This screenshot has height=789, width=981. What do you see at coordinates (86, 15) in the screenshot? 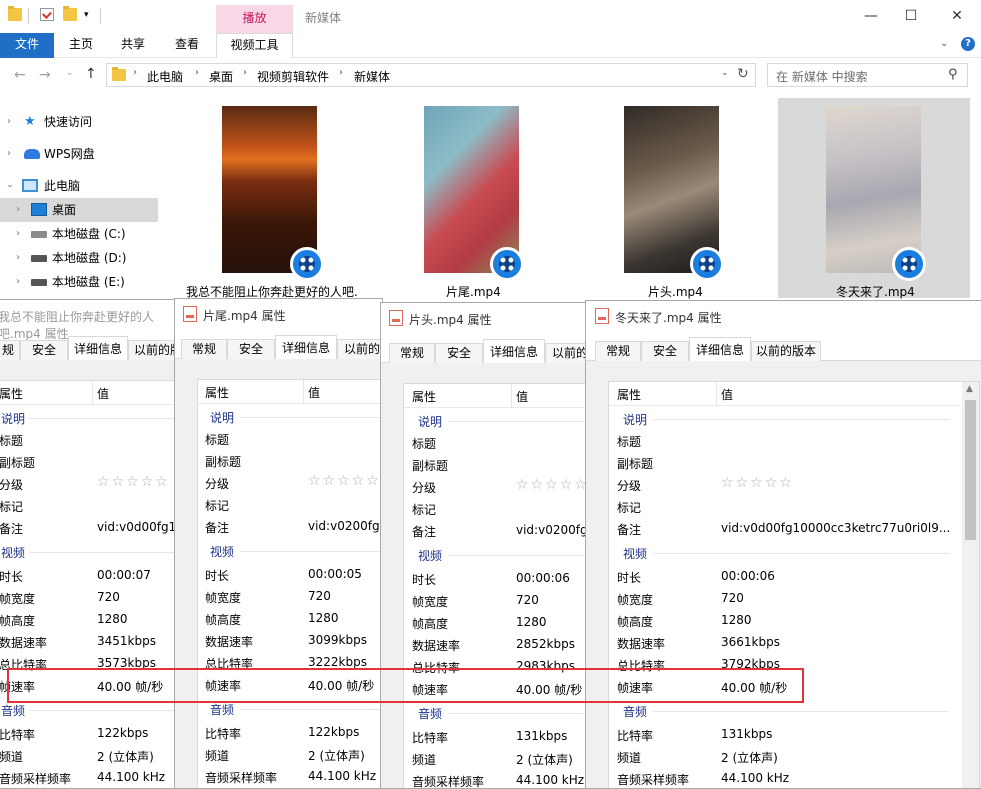
I see `quick-access-dropdown-icon: ▾` at bounding box center [86, 15].